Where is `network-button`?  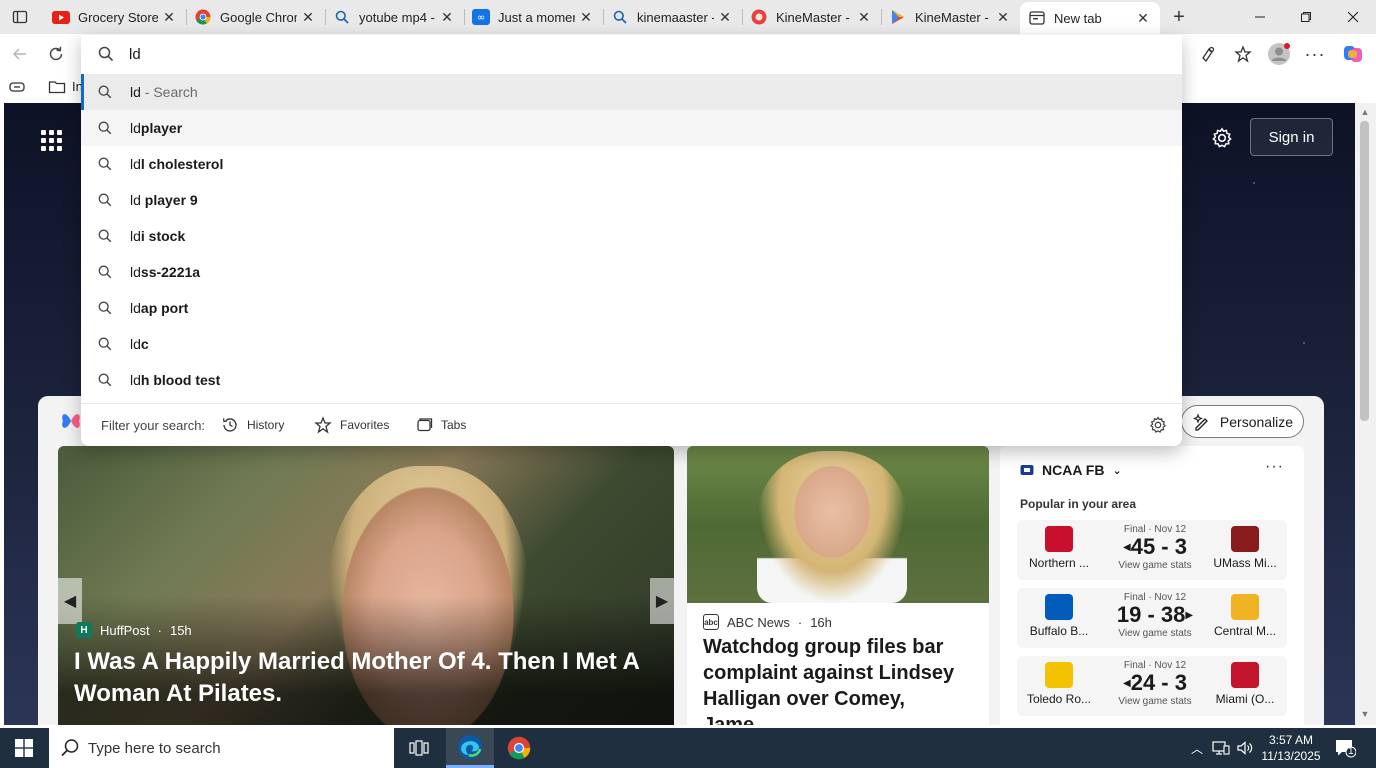 network-button is located at coordinates (1221, 748).